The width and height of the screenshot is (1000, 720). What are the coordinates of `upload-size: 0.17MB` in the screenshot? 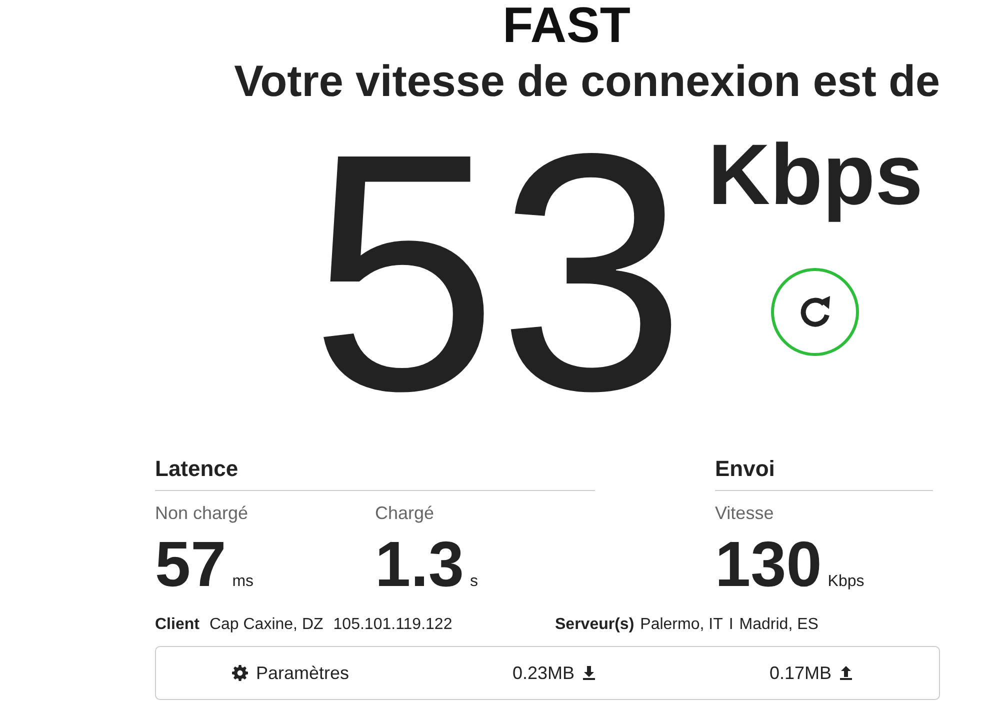 It's located at (800, 673).